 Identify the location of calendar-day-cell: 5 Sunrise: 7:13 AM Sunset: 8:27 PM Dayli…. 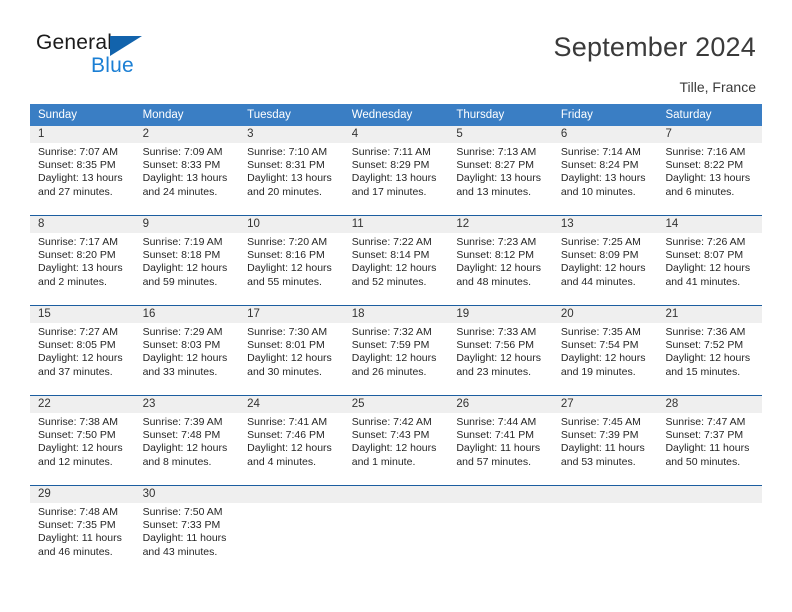
(500, 170).